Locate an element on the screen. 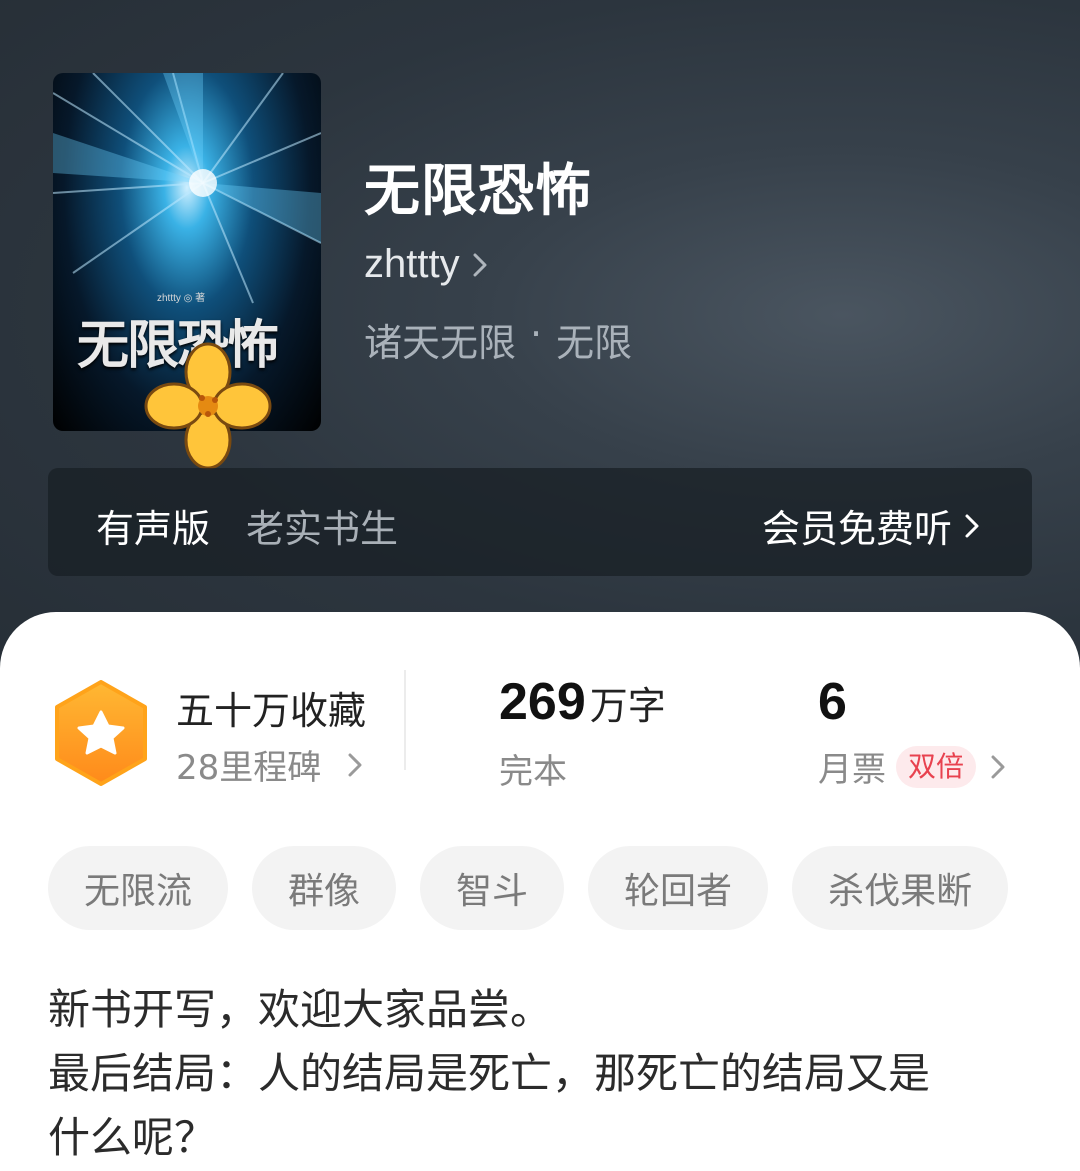 Image resolution: width=1080 pixels, height=1171 pixels. tag-chip: 轮回者 is located at coordinates (678, 888).